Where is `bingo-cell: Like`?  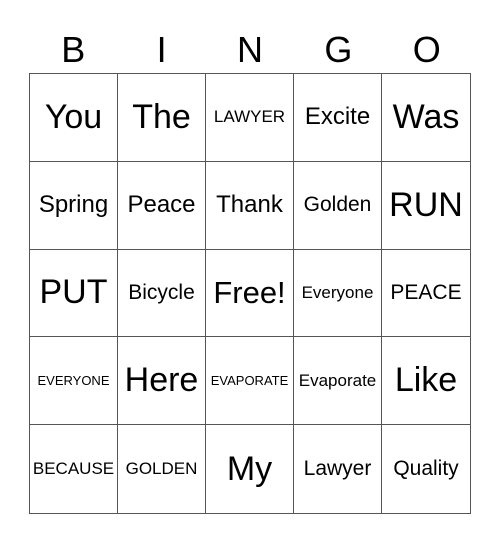
bingo-cell: Like is located at coordinates (426, 381).